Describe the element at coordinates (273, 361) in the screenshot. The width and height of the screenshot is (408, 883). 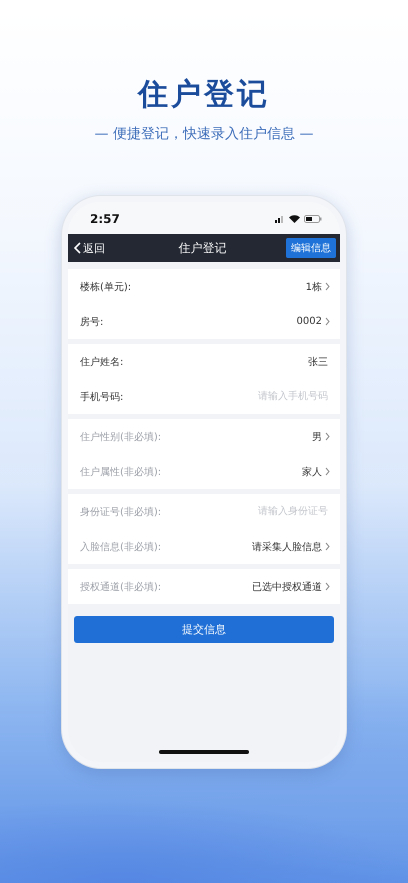
I see `input-field: 张三` at that location.